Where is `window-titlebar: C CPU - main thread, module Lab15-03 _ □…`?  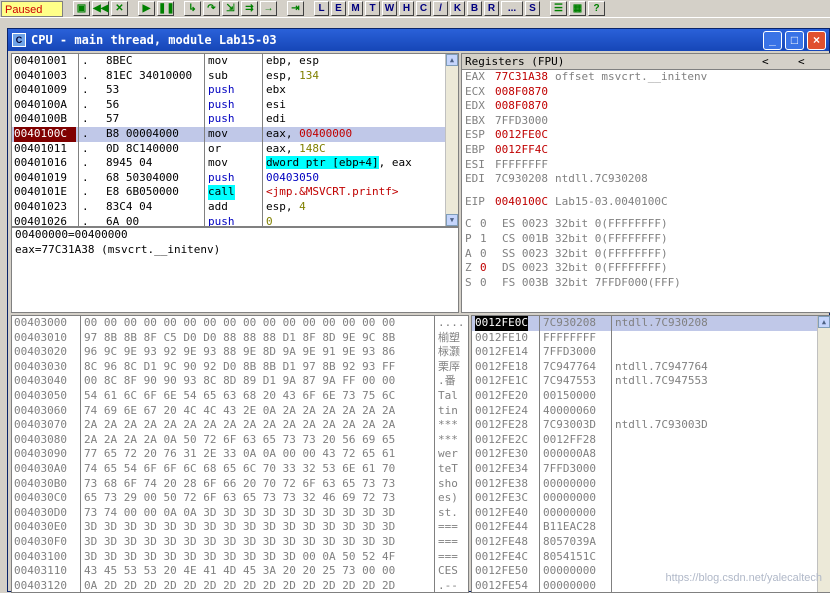 window-titlebar: C CPU - main thread, module Lab15-03 _ □… is located at coordinates (418, 40).